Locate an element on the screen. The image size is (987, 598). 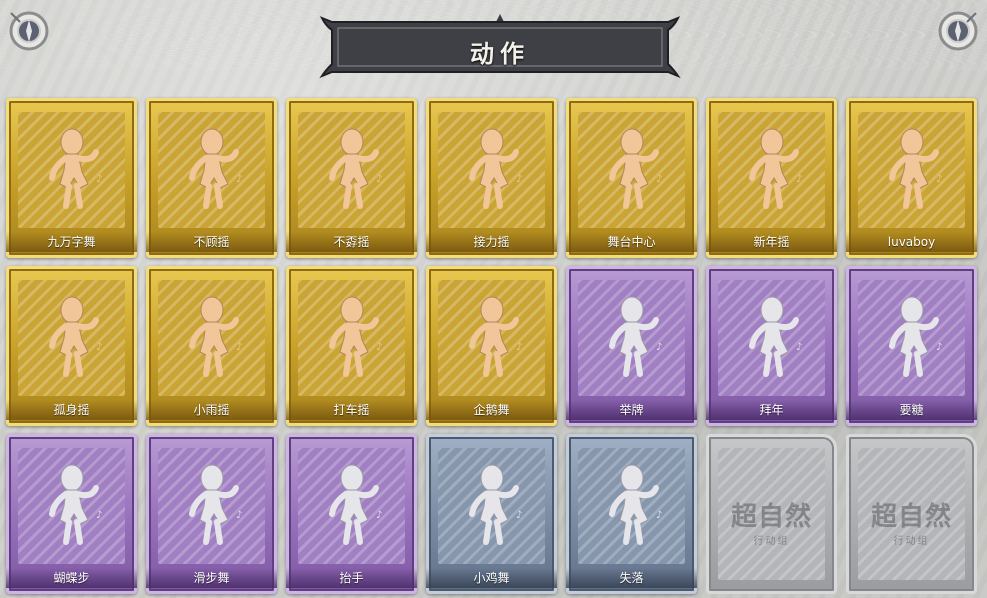
emote-card: ♪ 孤身摇 is located at coordinates (71, 346).